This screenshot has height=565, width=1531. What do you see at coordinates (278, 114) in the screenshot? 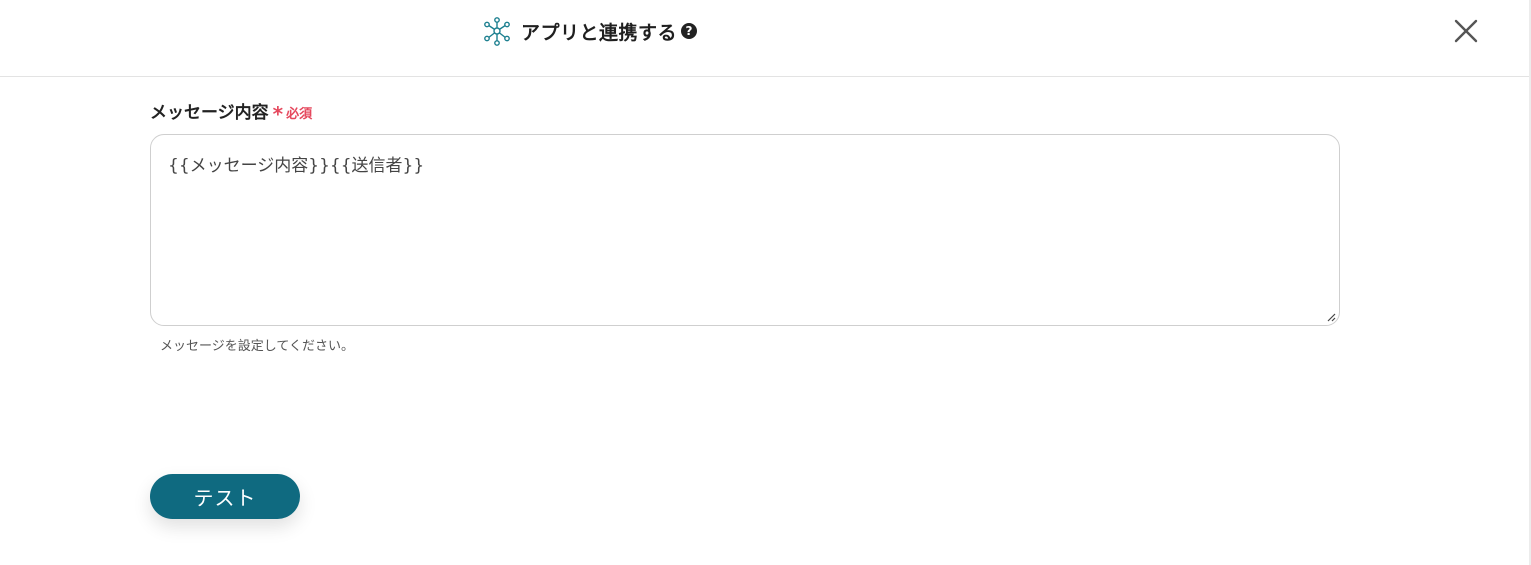
I see `required-asterisk: *` at bounding box center [278, 114].